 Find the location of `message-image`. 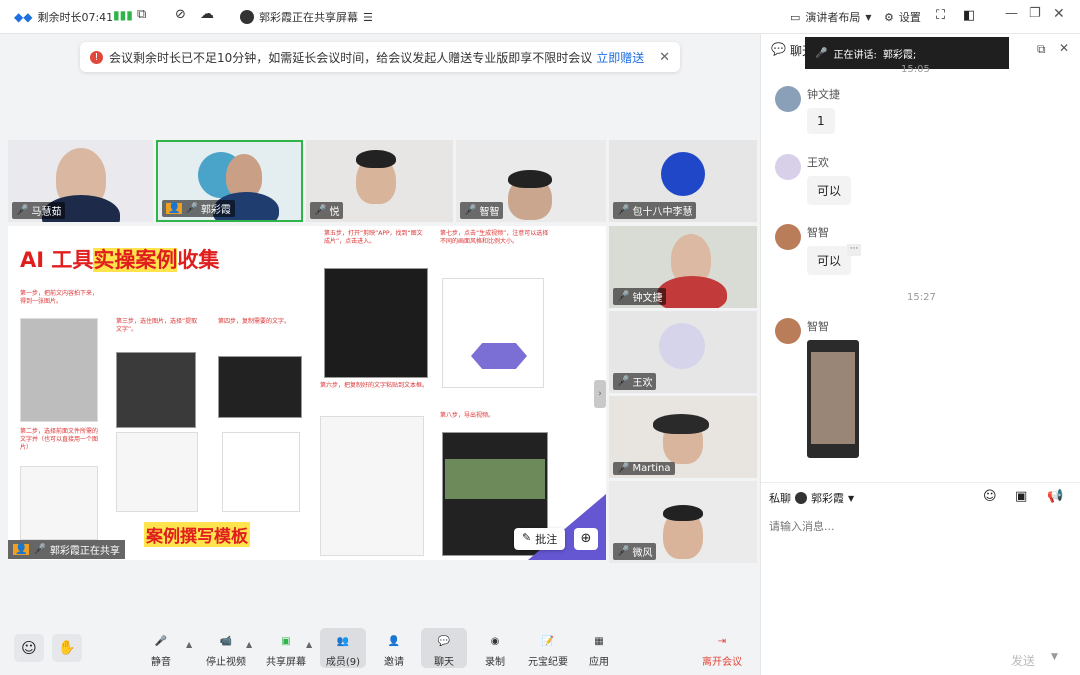

message-image is located at coordinates (833, 399).